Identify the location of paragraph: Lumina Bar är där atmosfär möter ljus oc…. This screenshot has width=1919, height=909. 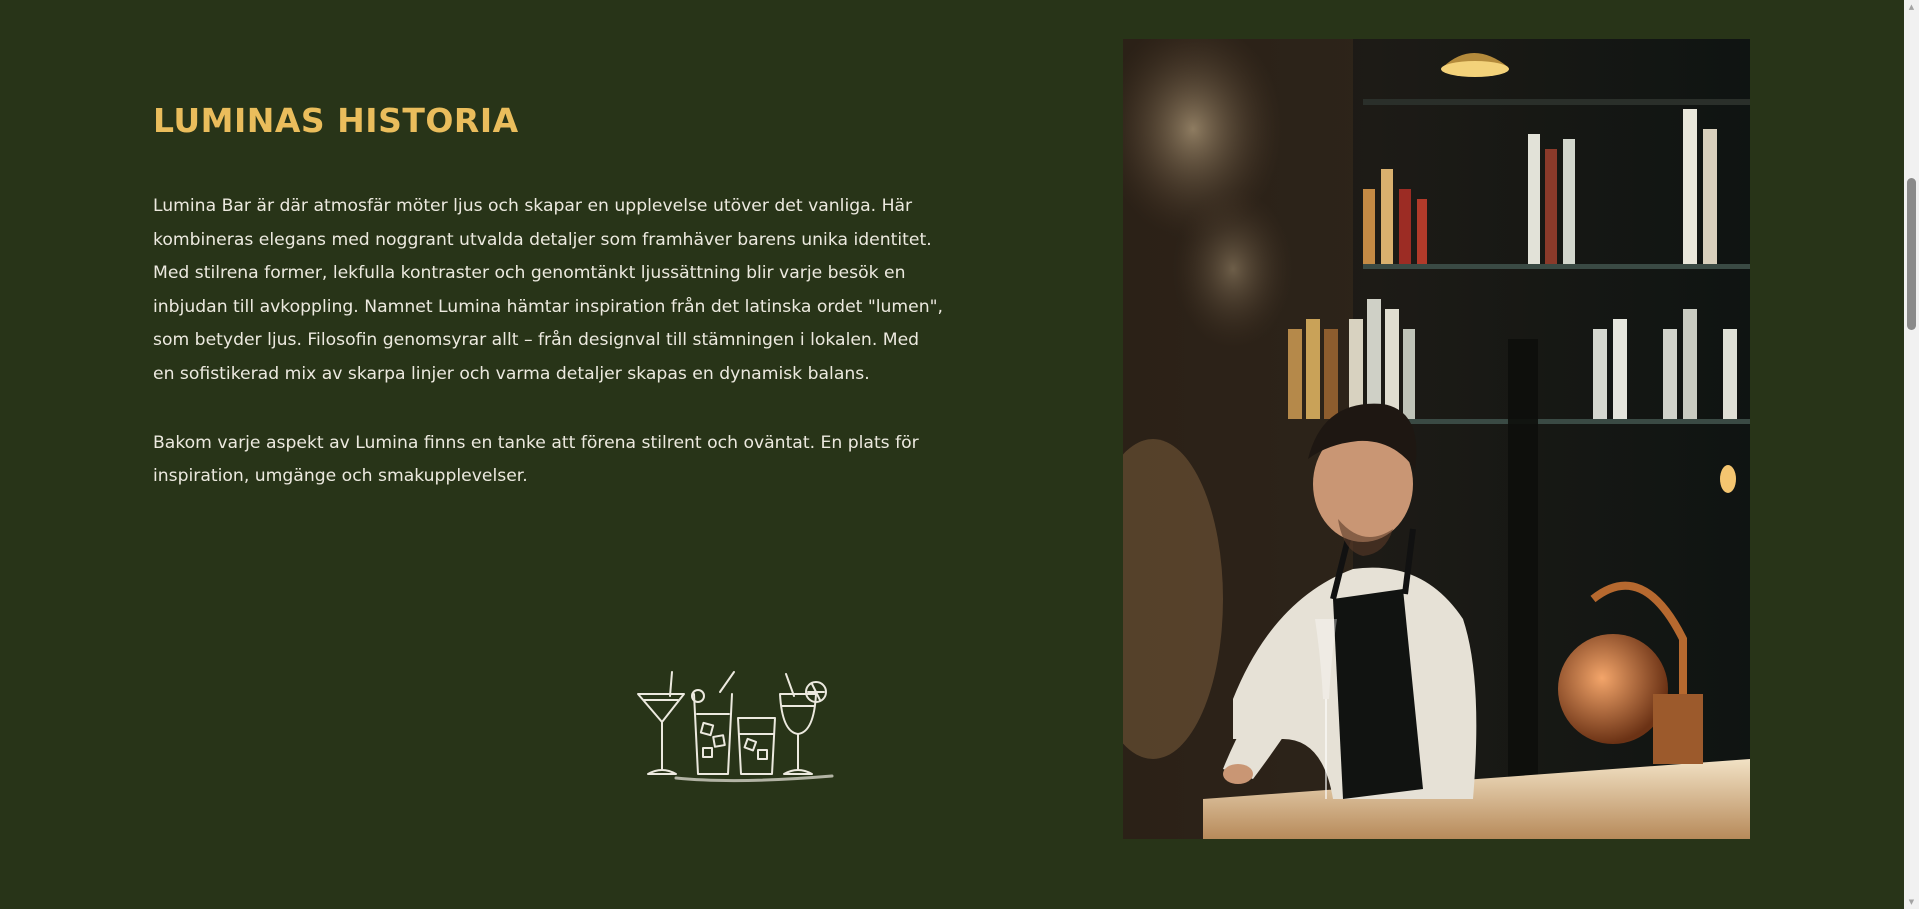
(548, 290).